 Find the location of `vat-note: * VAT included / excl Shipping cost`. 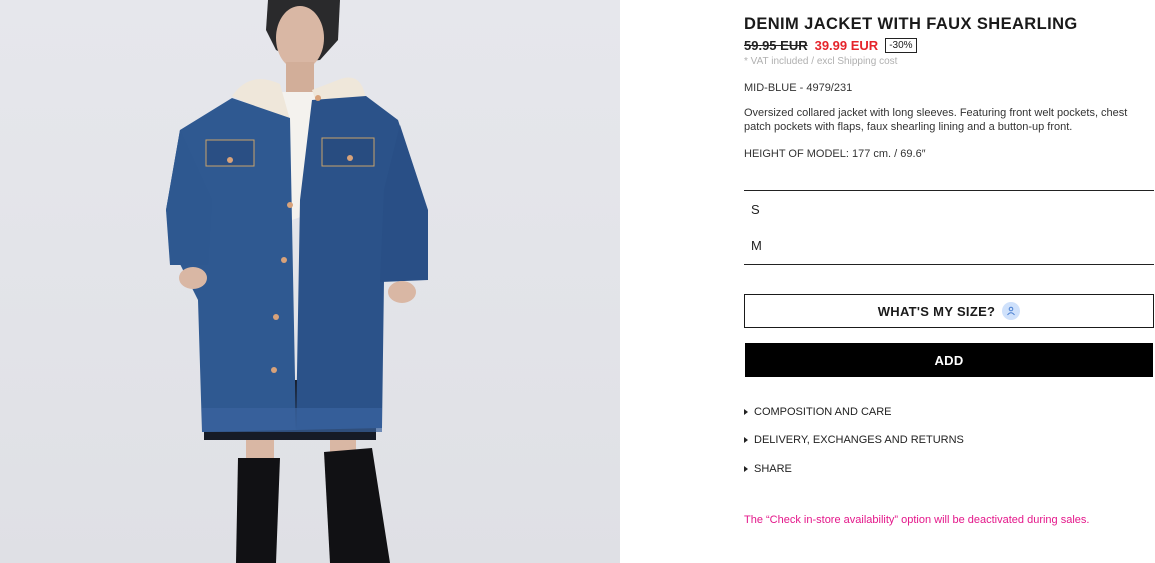

vat-note: * VAT included / excl Shipping cost is located at coordinates (821, 61).